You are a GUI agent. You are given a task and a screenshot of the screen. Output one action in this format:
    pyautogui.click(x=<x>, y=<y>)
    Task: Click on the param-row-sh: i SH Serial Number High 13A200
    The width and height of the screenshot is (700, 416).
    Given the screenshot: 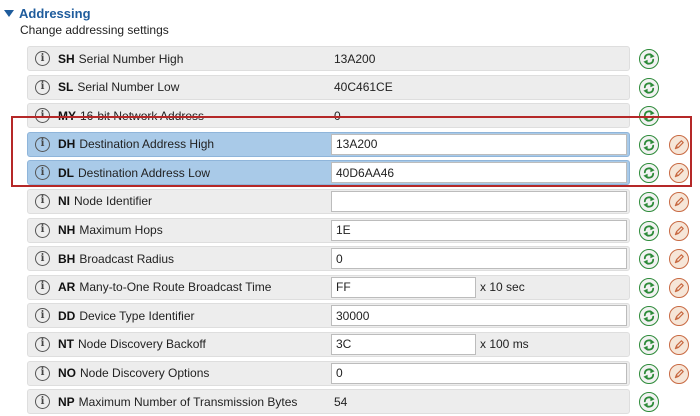 What is the action you would take?
    pyautogui.click(x=350, y=58)
    